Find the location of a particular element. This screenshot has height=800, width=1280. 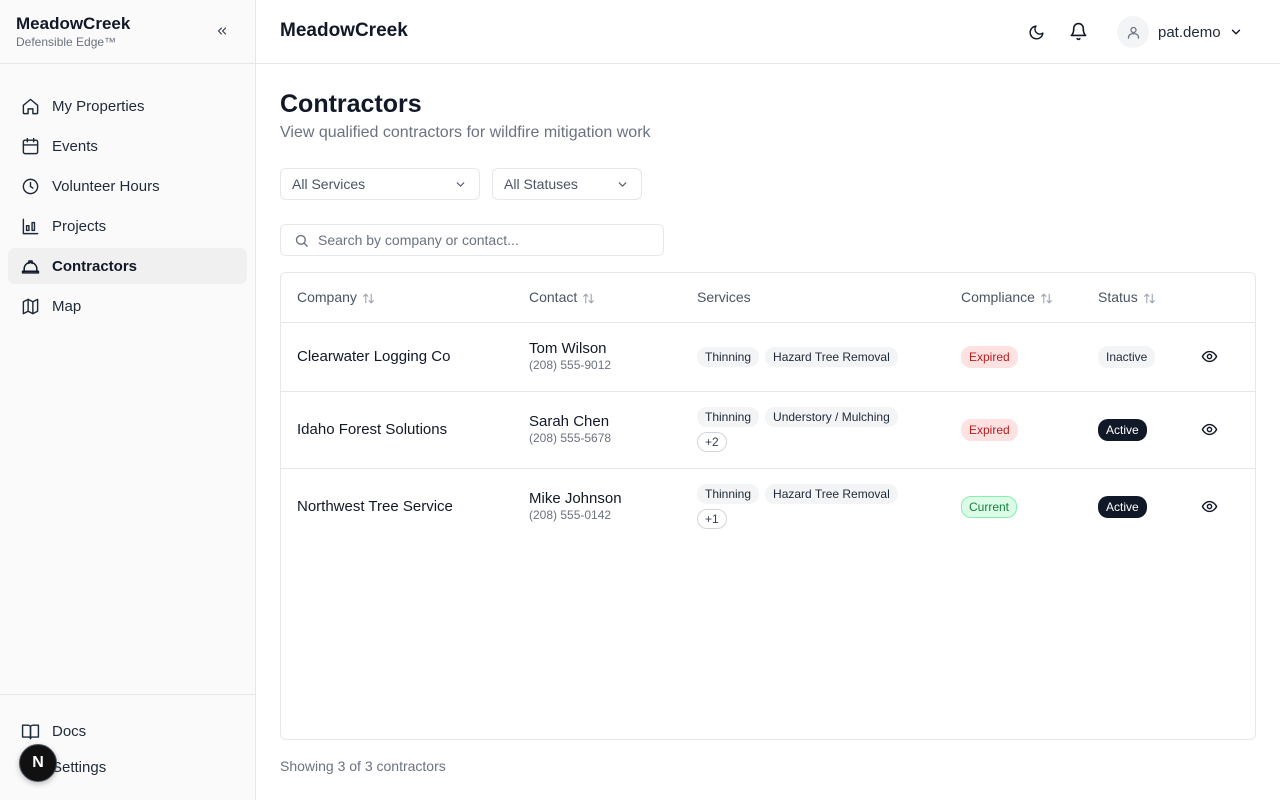

app-title: MeadowCreek is located at coordinates (344, 30).